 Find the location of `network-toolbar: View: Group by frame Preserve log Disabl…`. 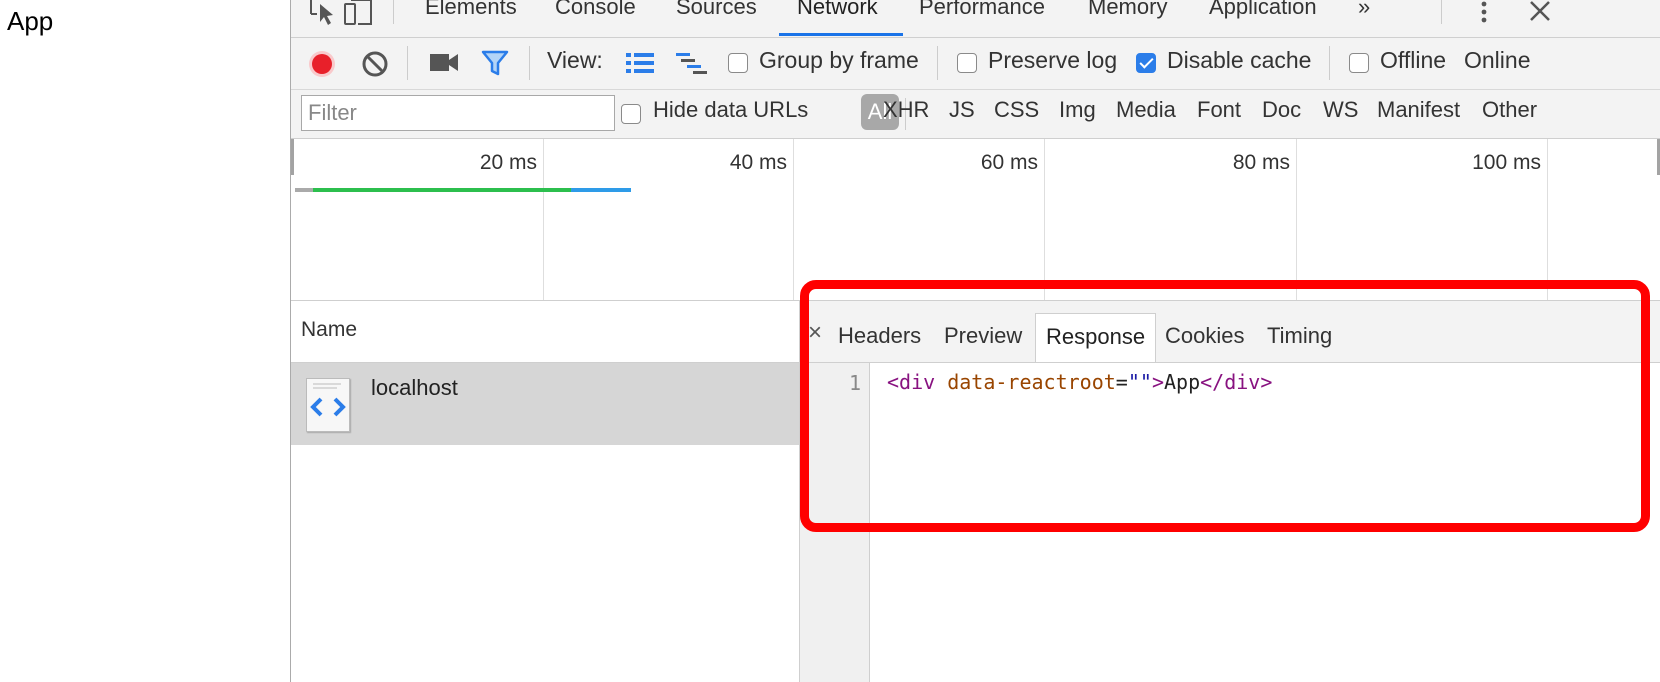

network-toolbar: View: Group by frame Preserve log Disabl… is located at coordinates (975, 64).